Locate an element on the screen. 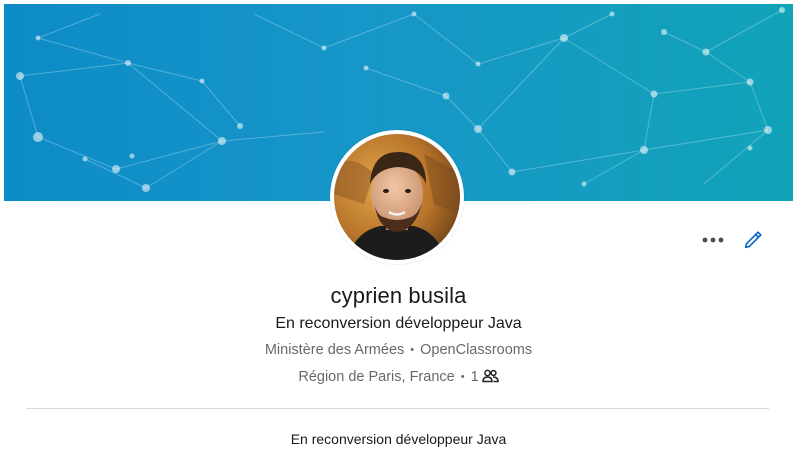 This screenshot has width=797, height=472. profile-headline: En reconversion développeur Java is located at coordinates (398, 323).